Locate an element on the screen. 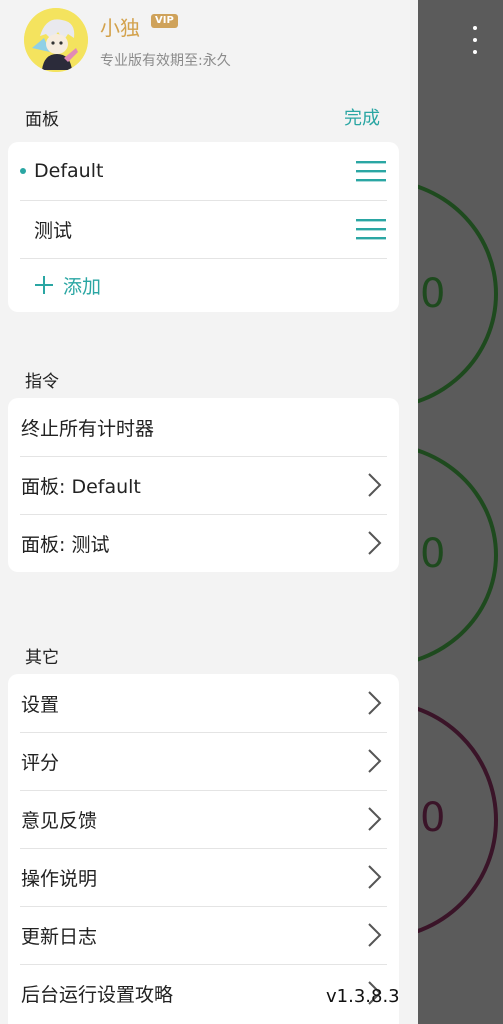 Image resolution: width=503 pixels, height=1024 pixels. command-panel-default: 面板: Default is located at coordinates (203, 485).